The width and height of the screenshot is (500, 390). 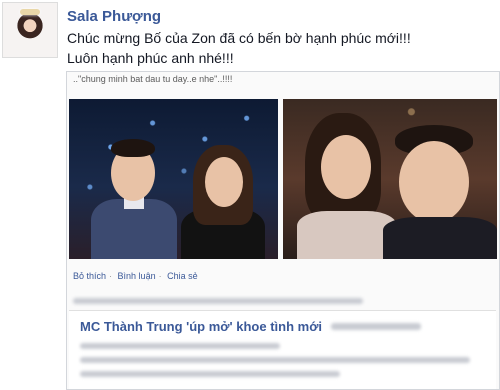 What do you see at coordinates (89, 276) in the screenshot?
I see `like-link: Bỏ thích` at bounding box center [89, 276].